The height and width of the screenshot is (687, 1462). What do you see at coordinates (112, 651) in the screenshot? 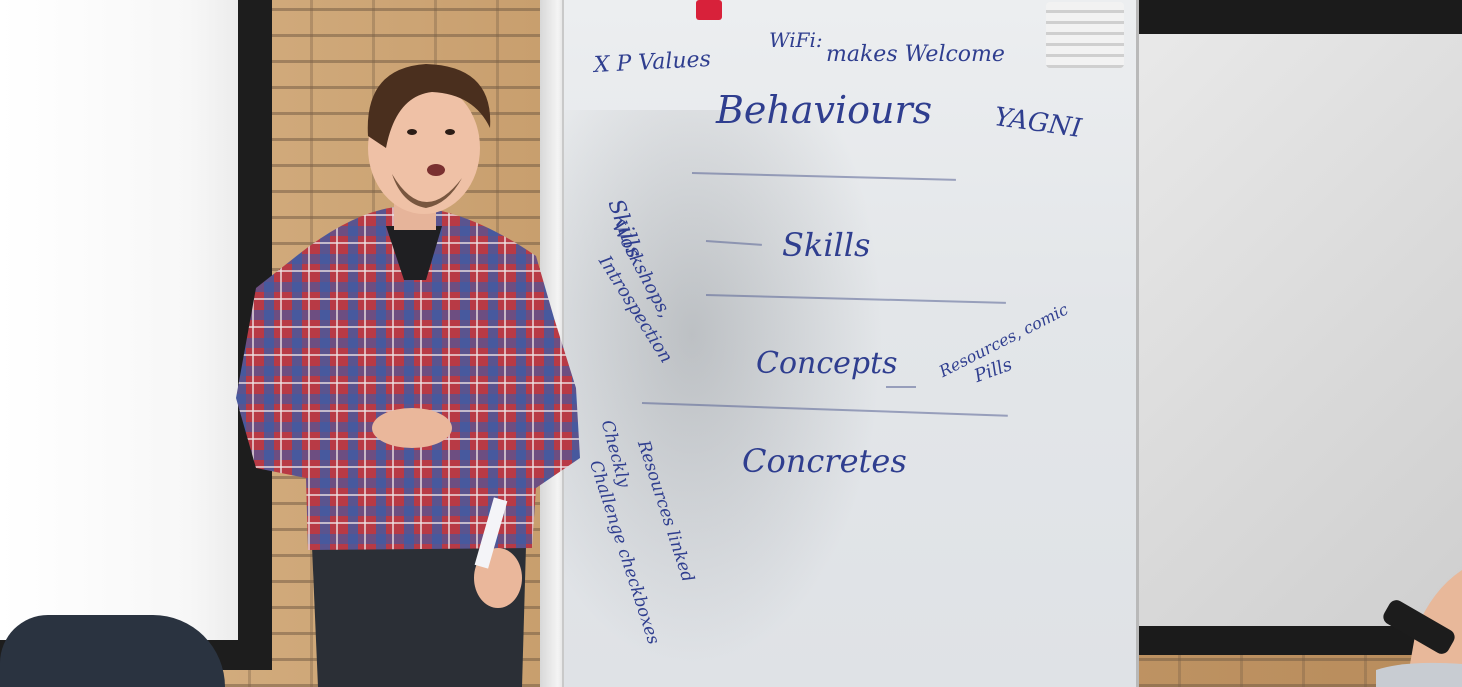
I see `audience-member-left` at bounding box center [112, 651].